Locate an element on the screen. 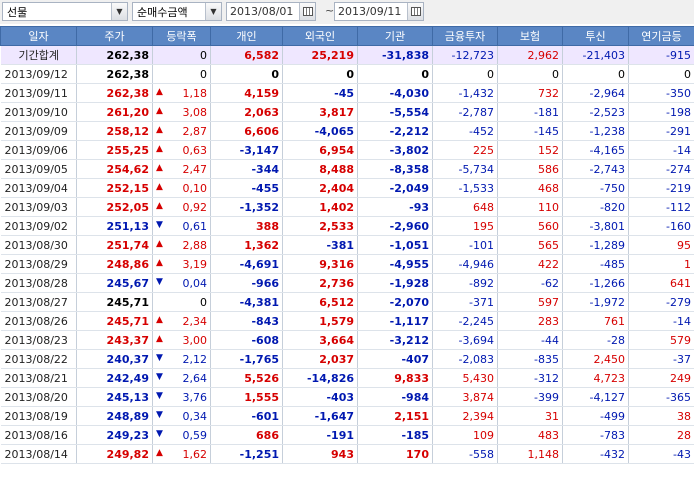 The width and height of the screenshot is (694, 491). indiv-cell: -344 is located at coordinates (246, 169).